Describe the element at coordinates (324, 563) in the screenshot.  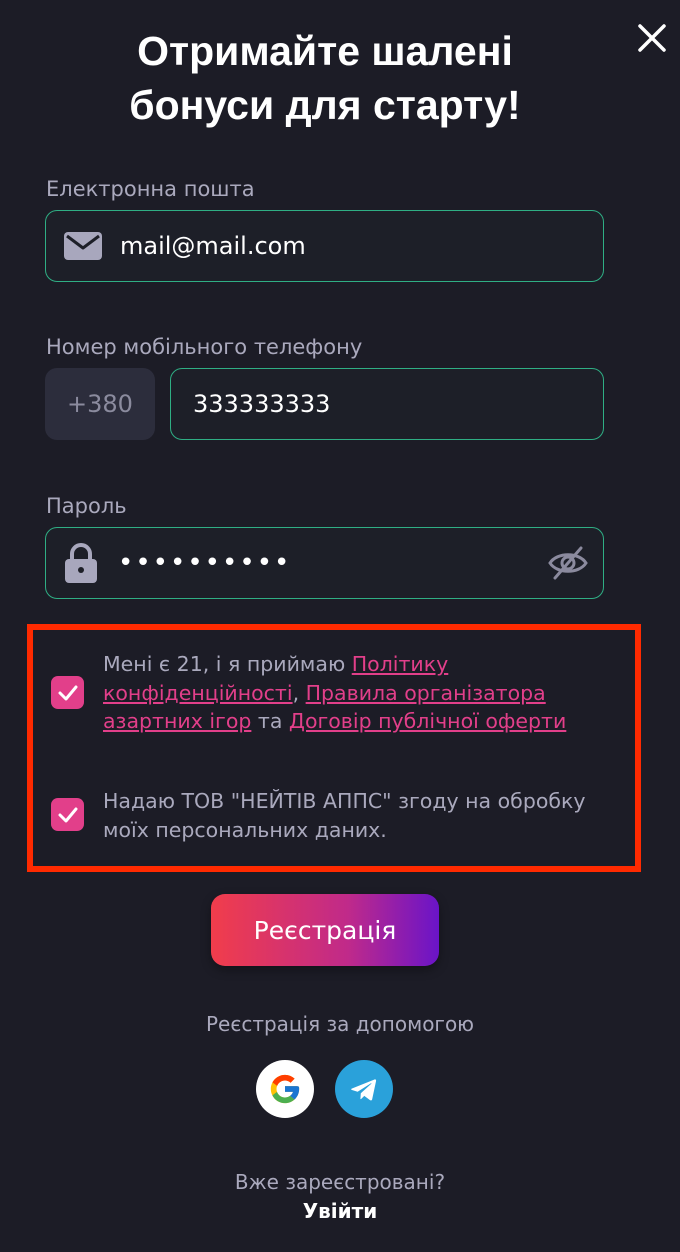
I see `password-field: ••••••••••` at that location.